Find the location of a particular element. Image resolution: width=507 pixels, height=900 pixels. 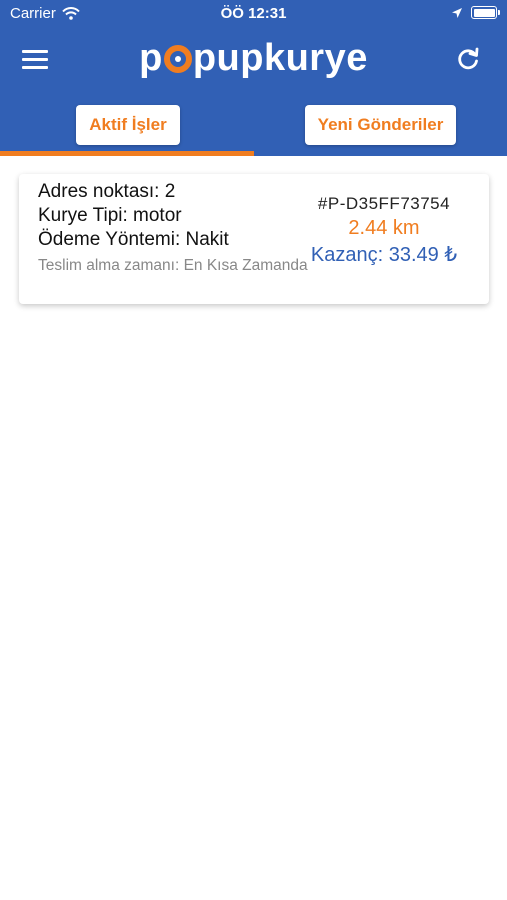

refresh-button is located at coordinates (468, 59).